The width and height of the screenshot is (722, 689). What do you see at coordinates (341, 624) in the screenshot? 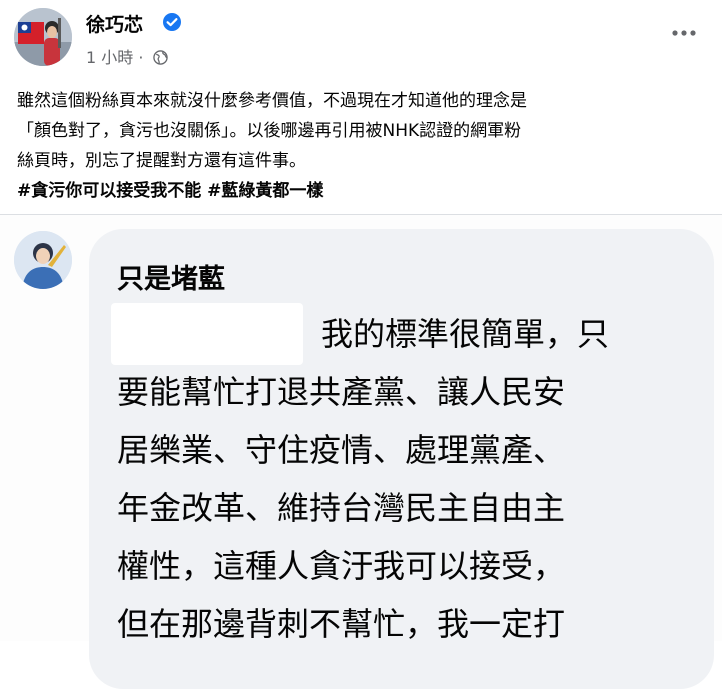
I see `comment-text-line: 但在那邊背刺不幫忙，我一定打` at bounding box center [341, 624].